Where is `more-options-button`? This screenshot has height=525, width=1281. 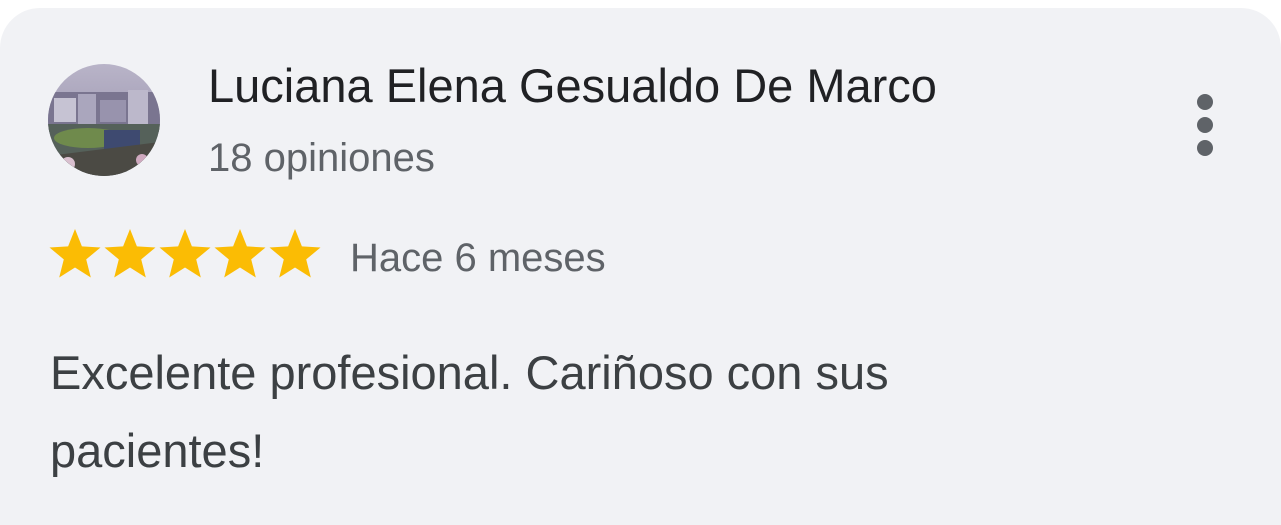
more-options-button is located at coordinates (1205, 125).